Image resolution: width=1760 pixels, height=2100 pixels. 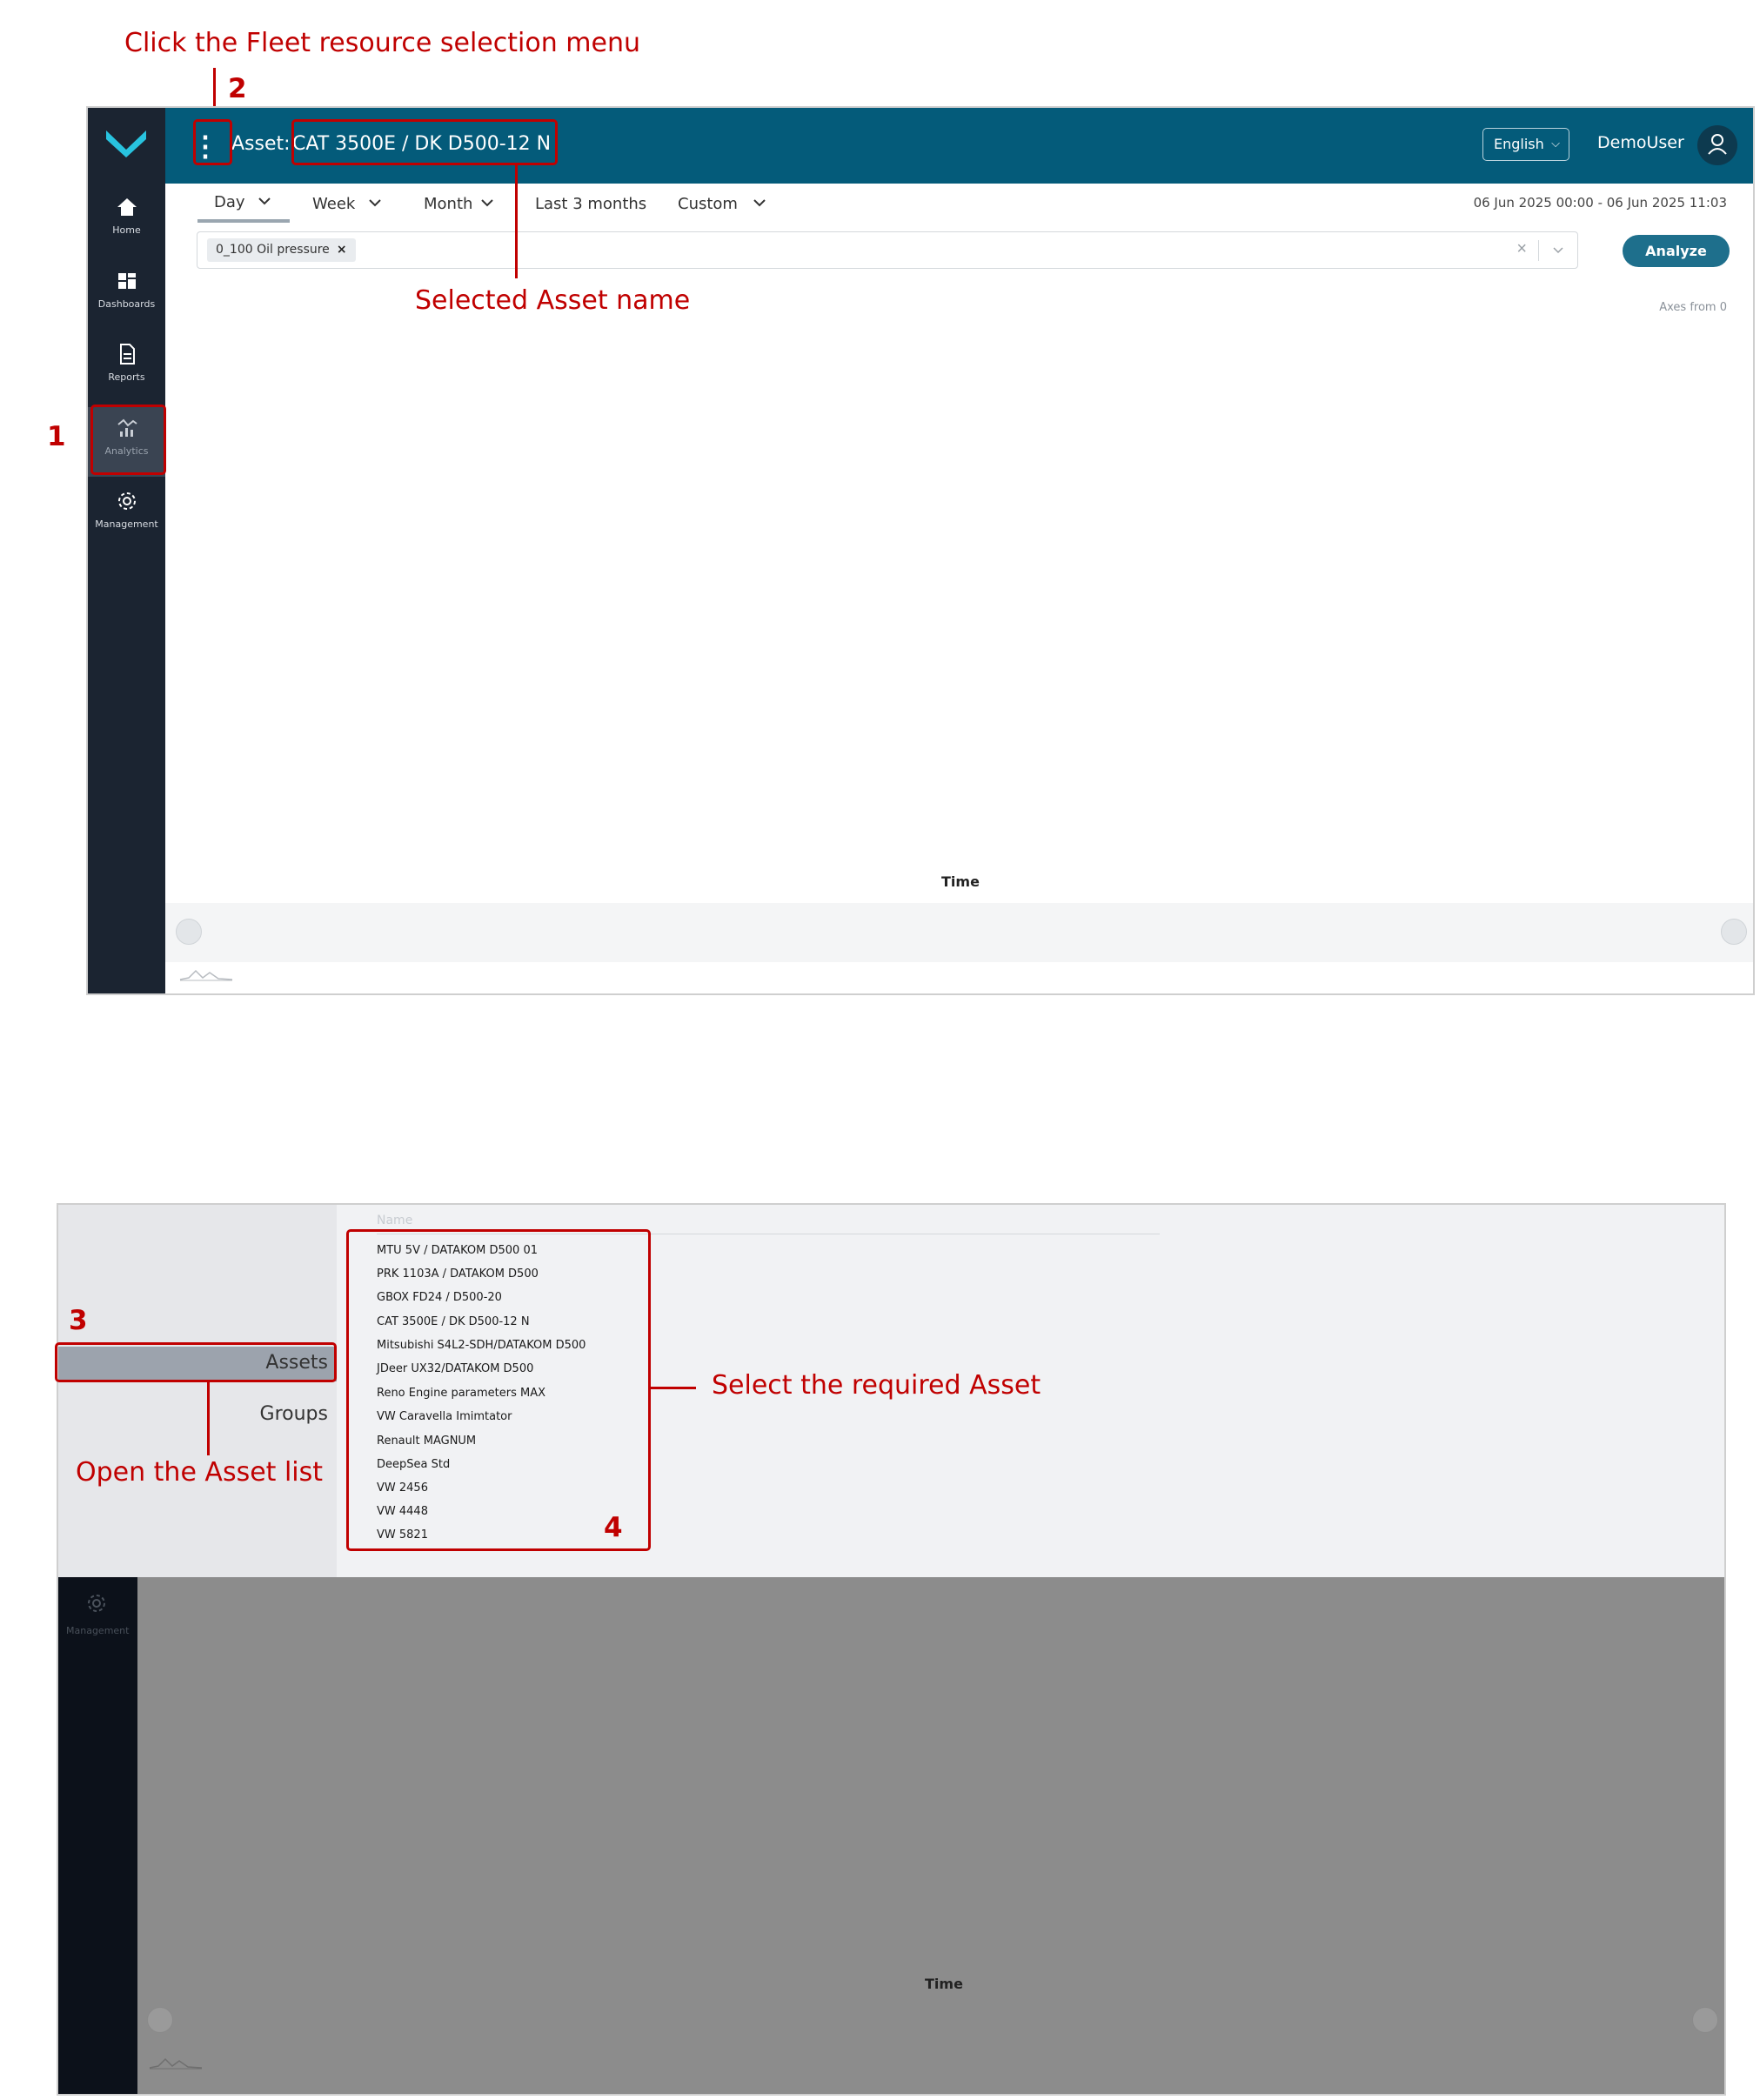 I want to click on tab-label: Month, so click(x=448, y=204).